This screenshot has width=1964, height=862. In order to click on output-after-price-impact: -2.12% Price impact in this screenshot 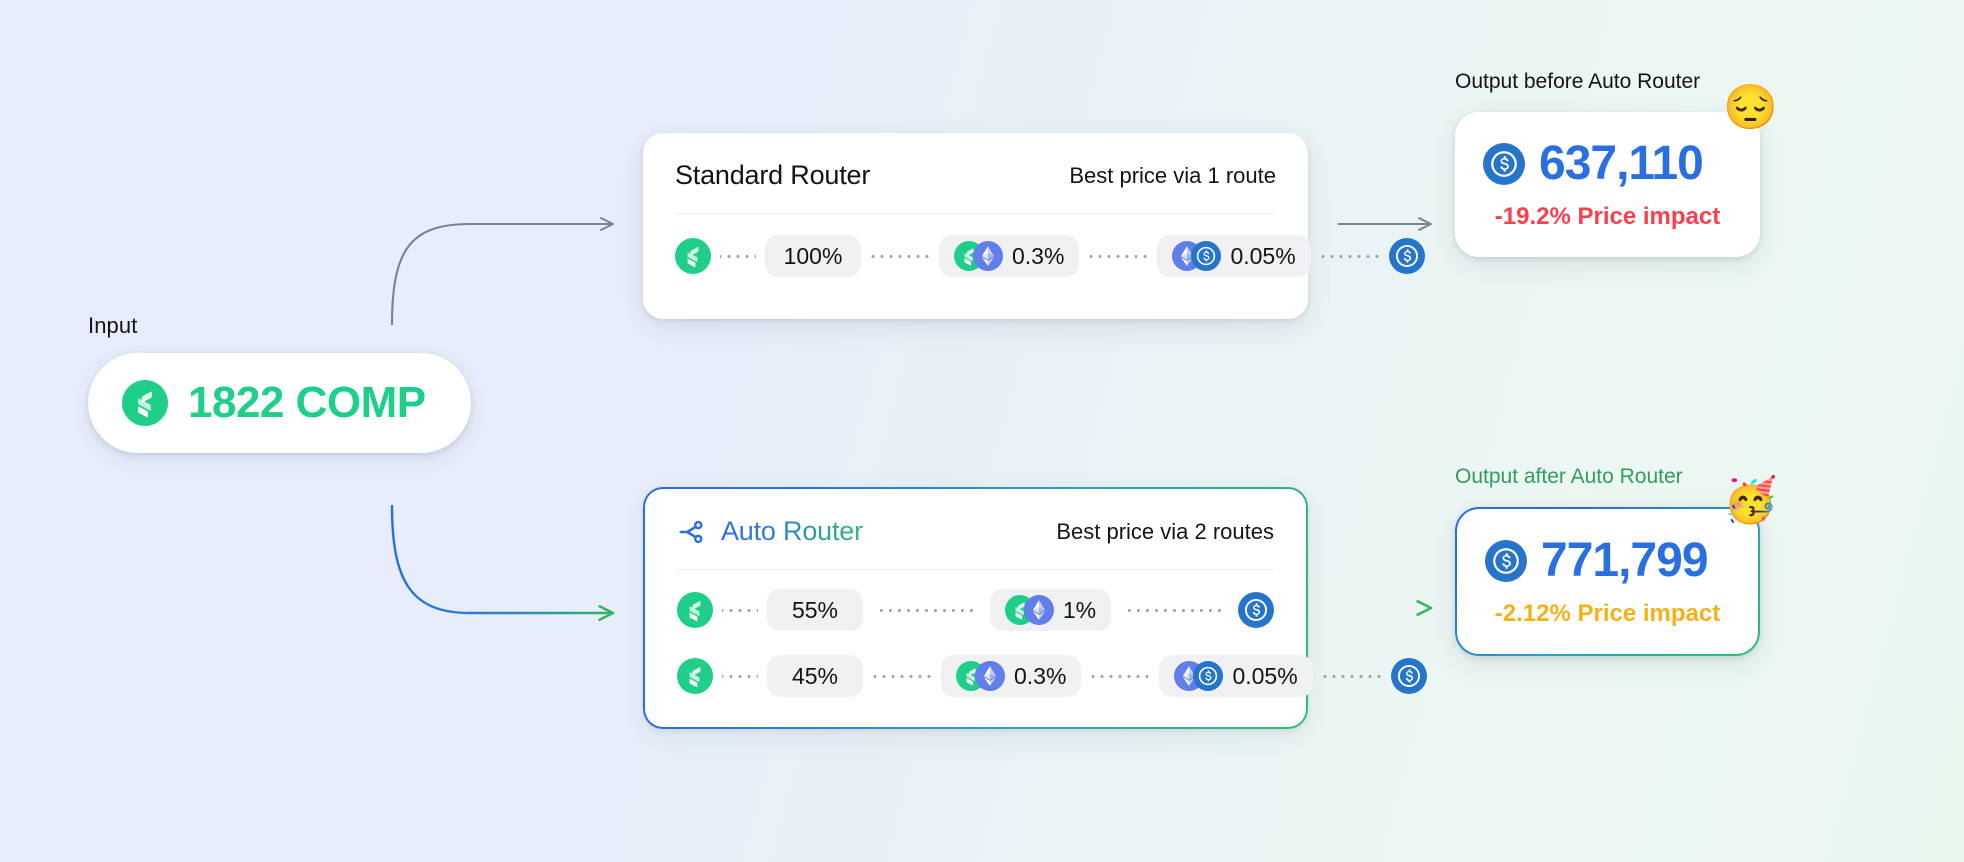, I will do `click(1607, 613)`.